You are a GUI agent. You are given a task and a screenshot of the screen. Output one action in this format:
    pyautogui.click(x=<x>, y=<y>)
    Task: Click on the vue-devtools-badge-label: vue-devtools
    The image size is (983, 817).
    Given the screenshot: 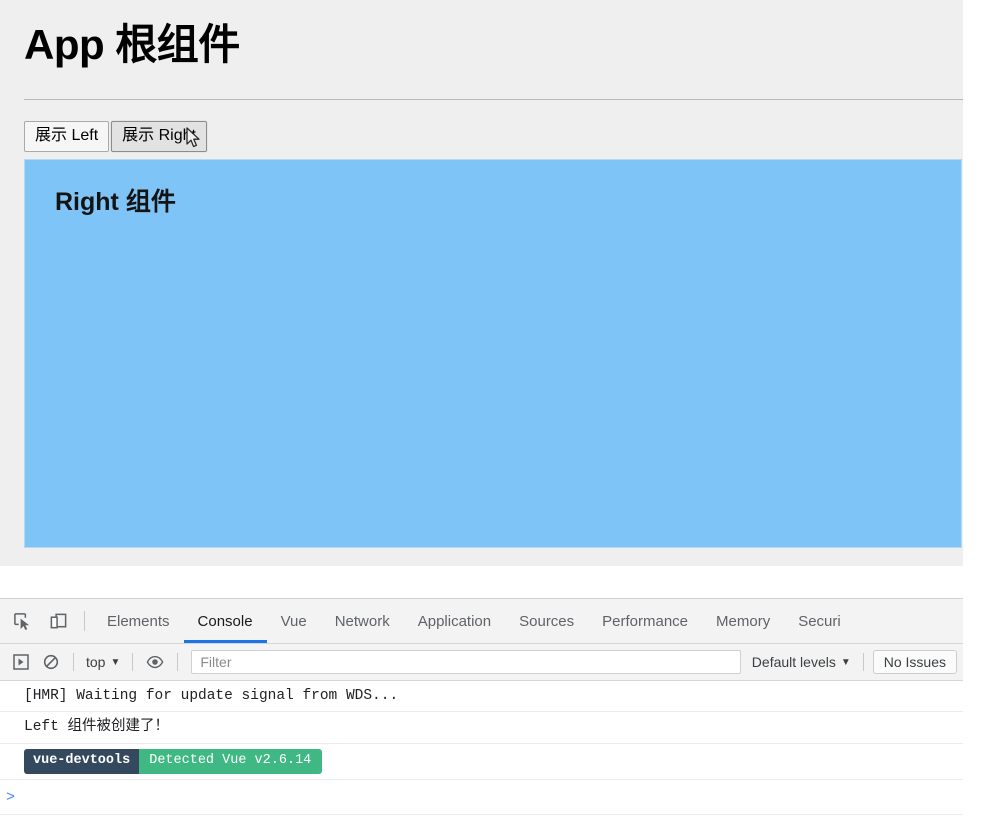 What is the action you would take?
    pyautogui.click(x=82, y=761)
    